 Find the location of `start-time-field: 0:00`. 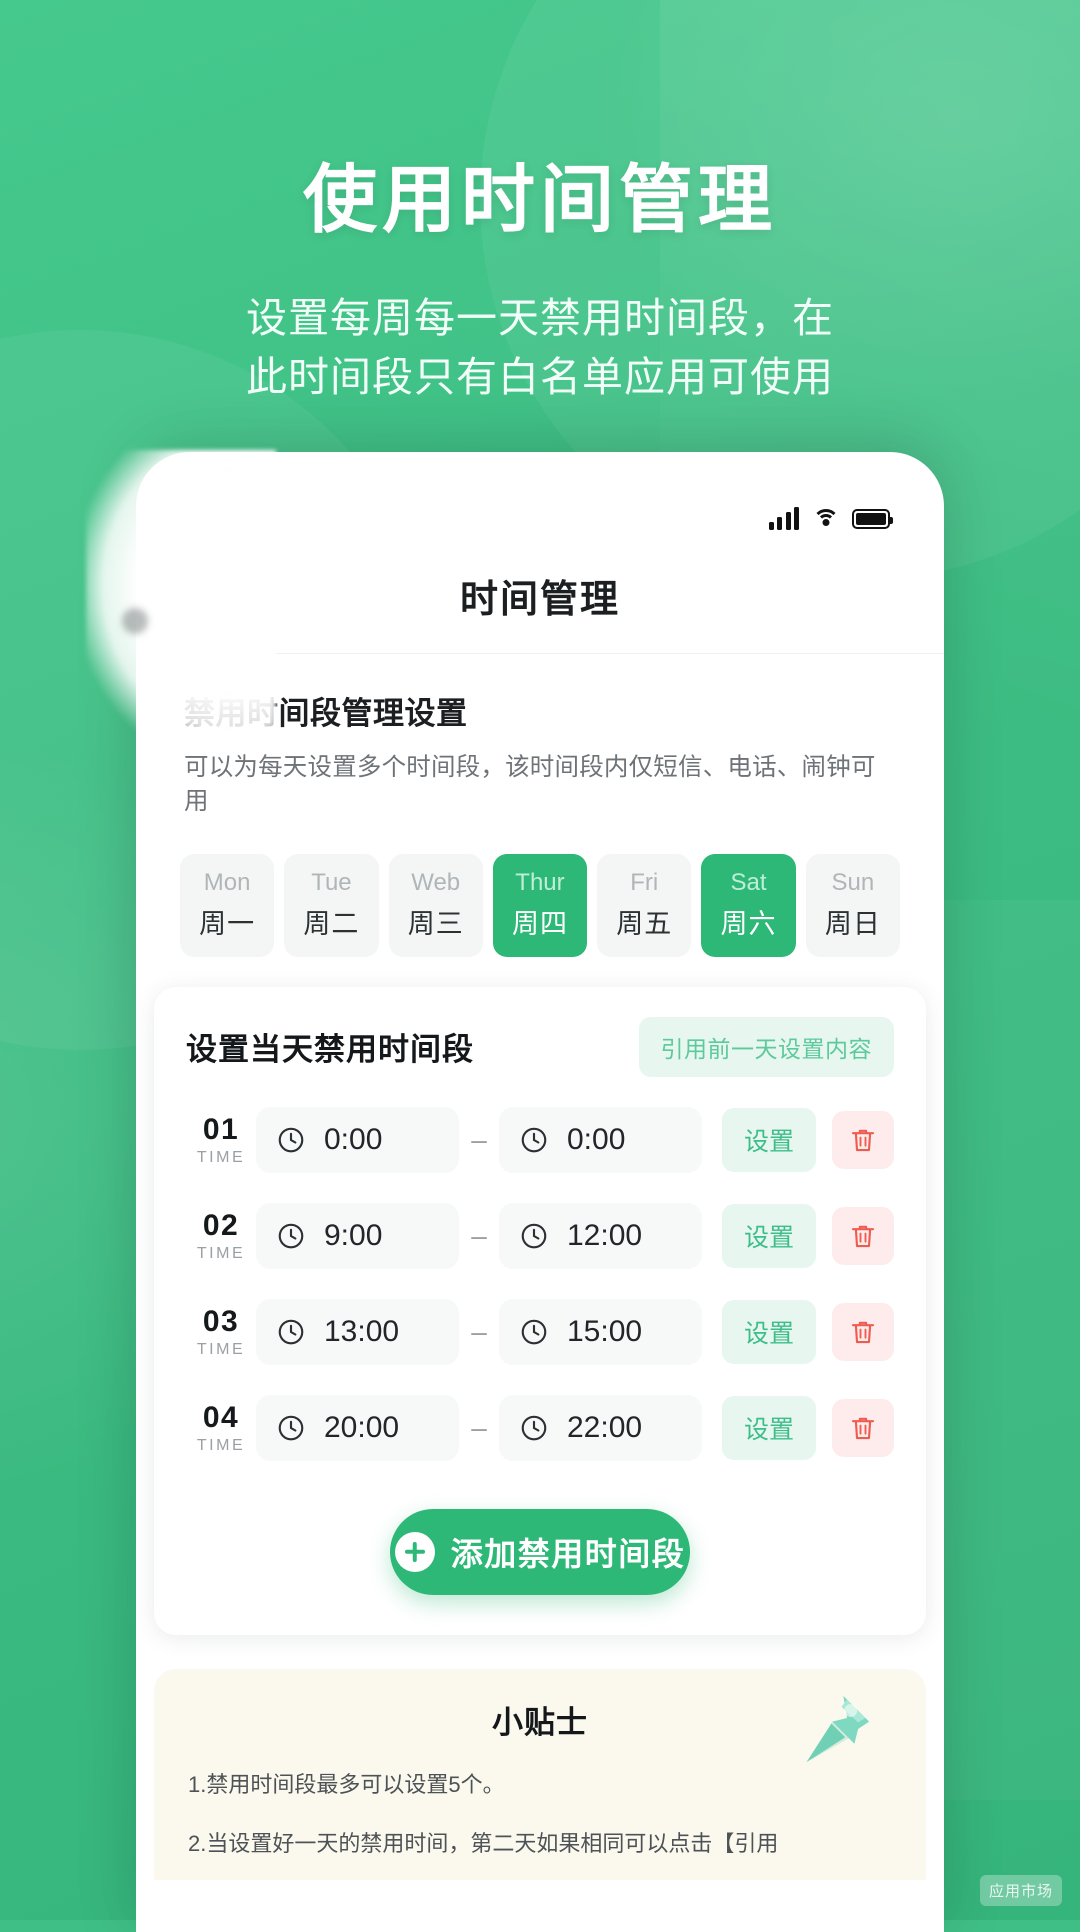

start-time-field: 0:00 is located at coordinates (357, 1139).